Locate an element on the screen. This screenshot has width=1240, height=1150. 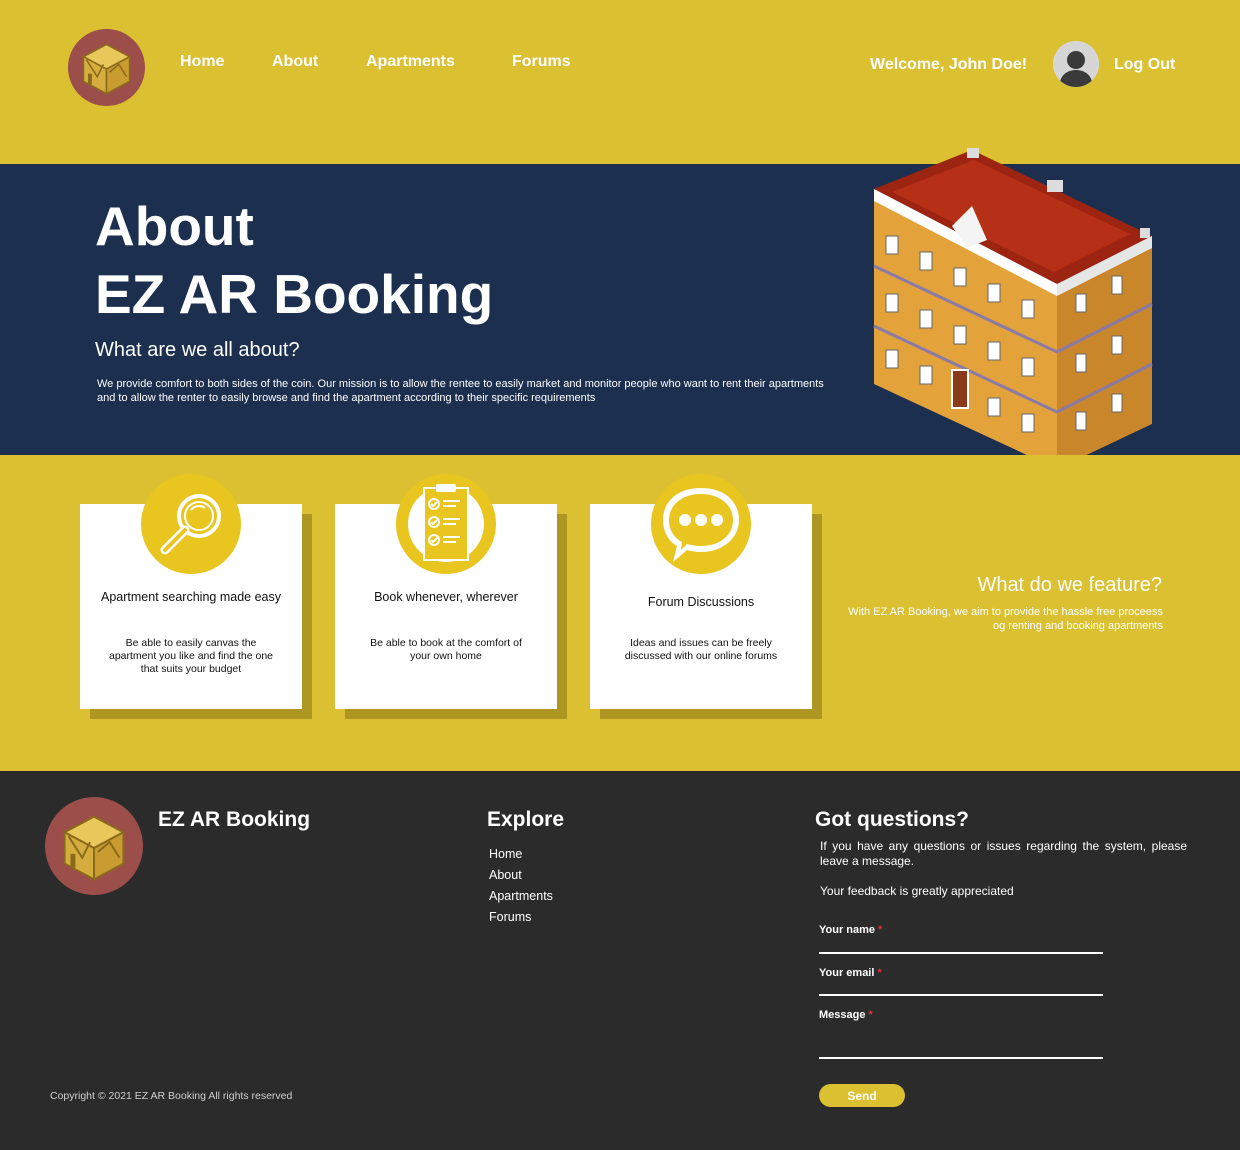
nav-home: Home is located at coordinates (202, 62).